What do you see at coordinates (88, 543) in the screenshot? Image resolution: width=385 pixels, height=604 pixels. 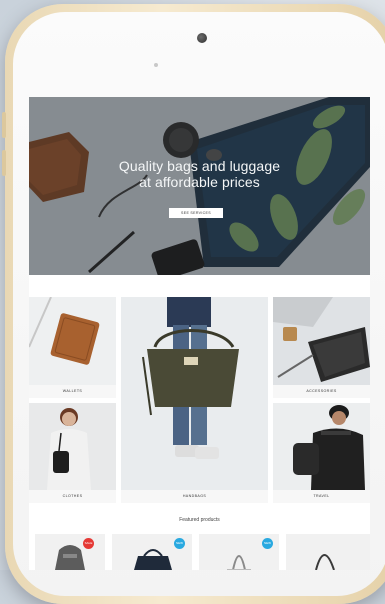 I see `sale-badge: SALE` at bounding box center [88, 543].